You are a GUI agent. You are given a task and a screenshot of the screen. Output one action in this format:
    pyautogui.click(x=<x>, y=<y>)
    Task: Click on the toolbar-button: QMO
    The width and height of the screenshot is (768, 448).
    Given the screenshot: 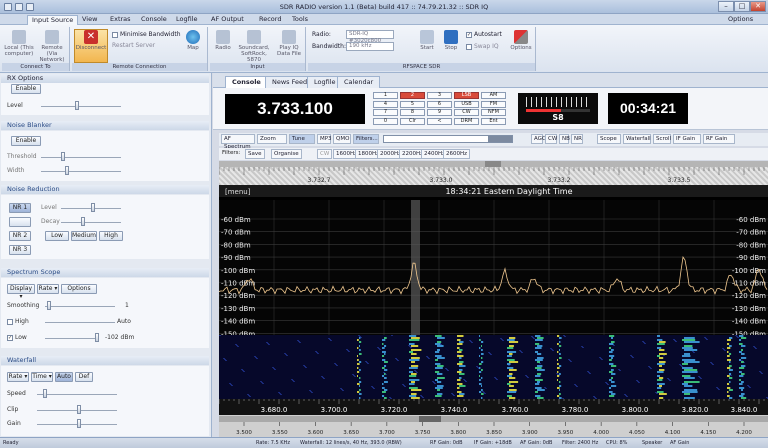 What is the action you would take?
    pyautogui.click(x=342, y=139)
    